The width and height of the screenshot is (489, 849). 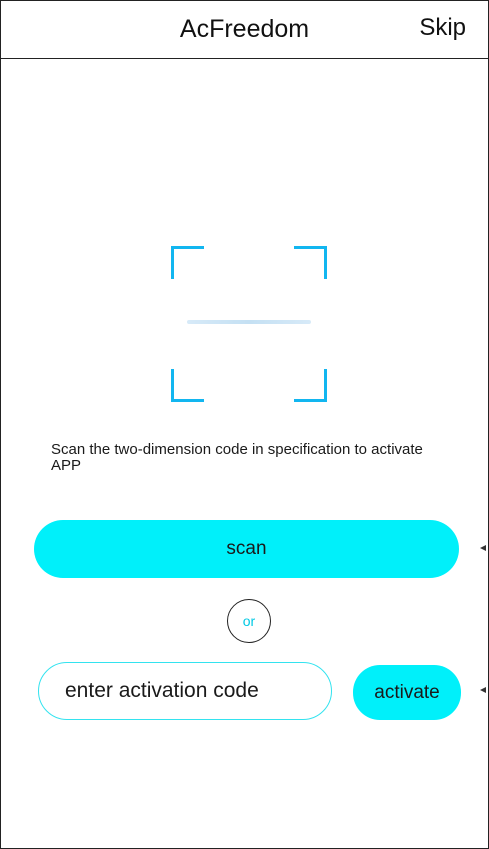 What do you see at coordinates (249, 621) in the screenshot?
I see `or-divider: or` at bounding box center [249, 621].